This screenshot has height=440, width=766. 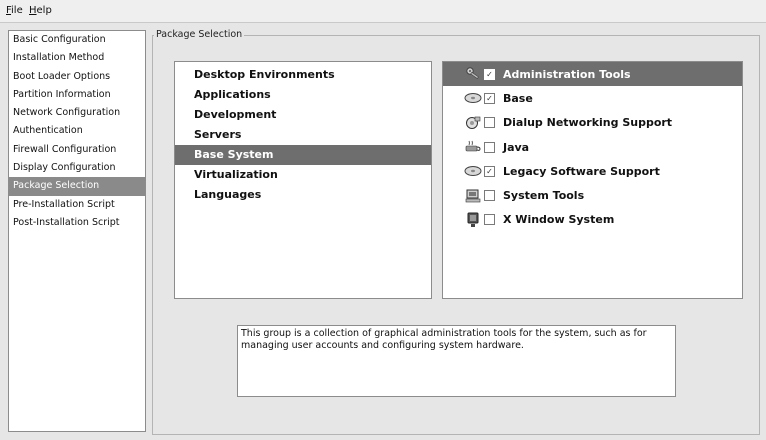 I want to click on package-label: Administration Tools, so click(x=567, y=74).